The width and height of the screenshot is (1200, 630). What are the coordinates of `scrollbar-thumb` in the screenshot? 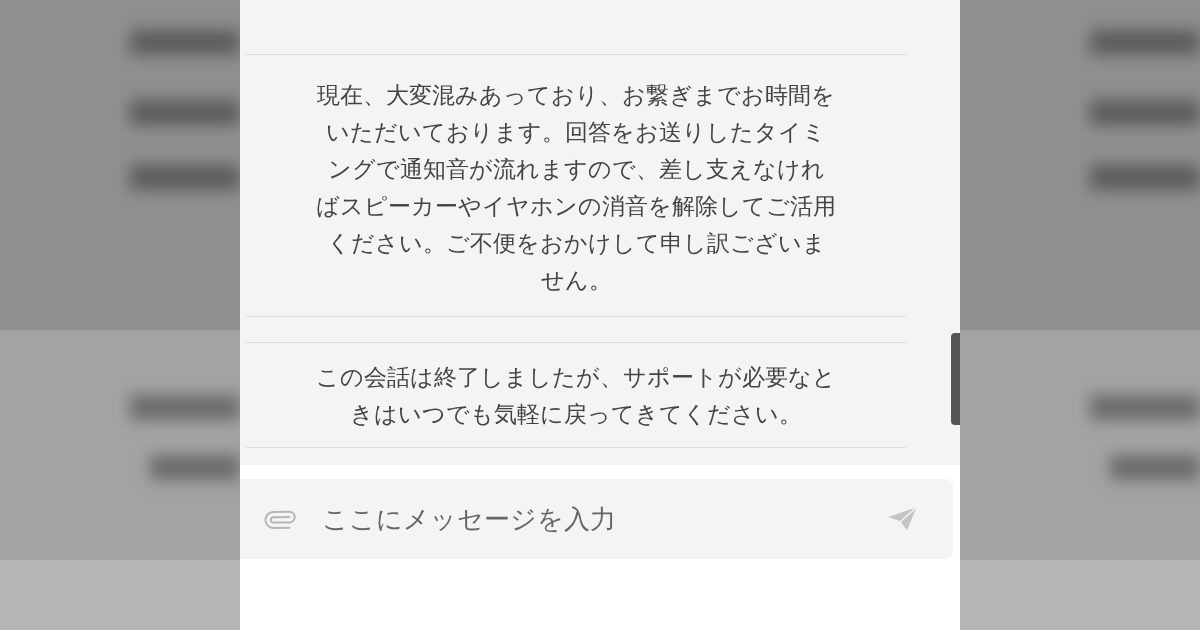 It's located at (955, 379).